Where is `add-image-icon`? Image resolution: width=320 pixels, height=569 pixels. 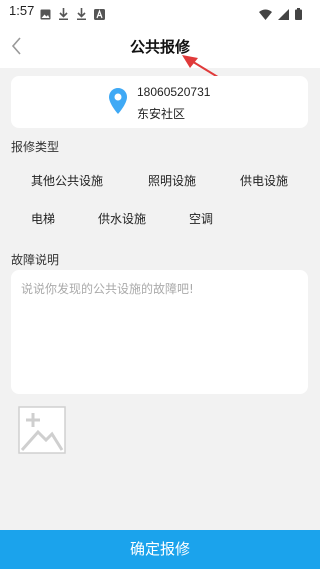
add-image-icon is located at coordinates (42, 433).